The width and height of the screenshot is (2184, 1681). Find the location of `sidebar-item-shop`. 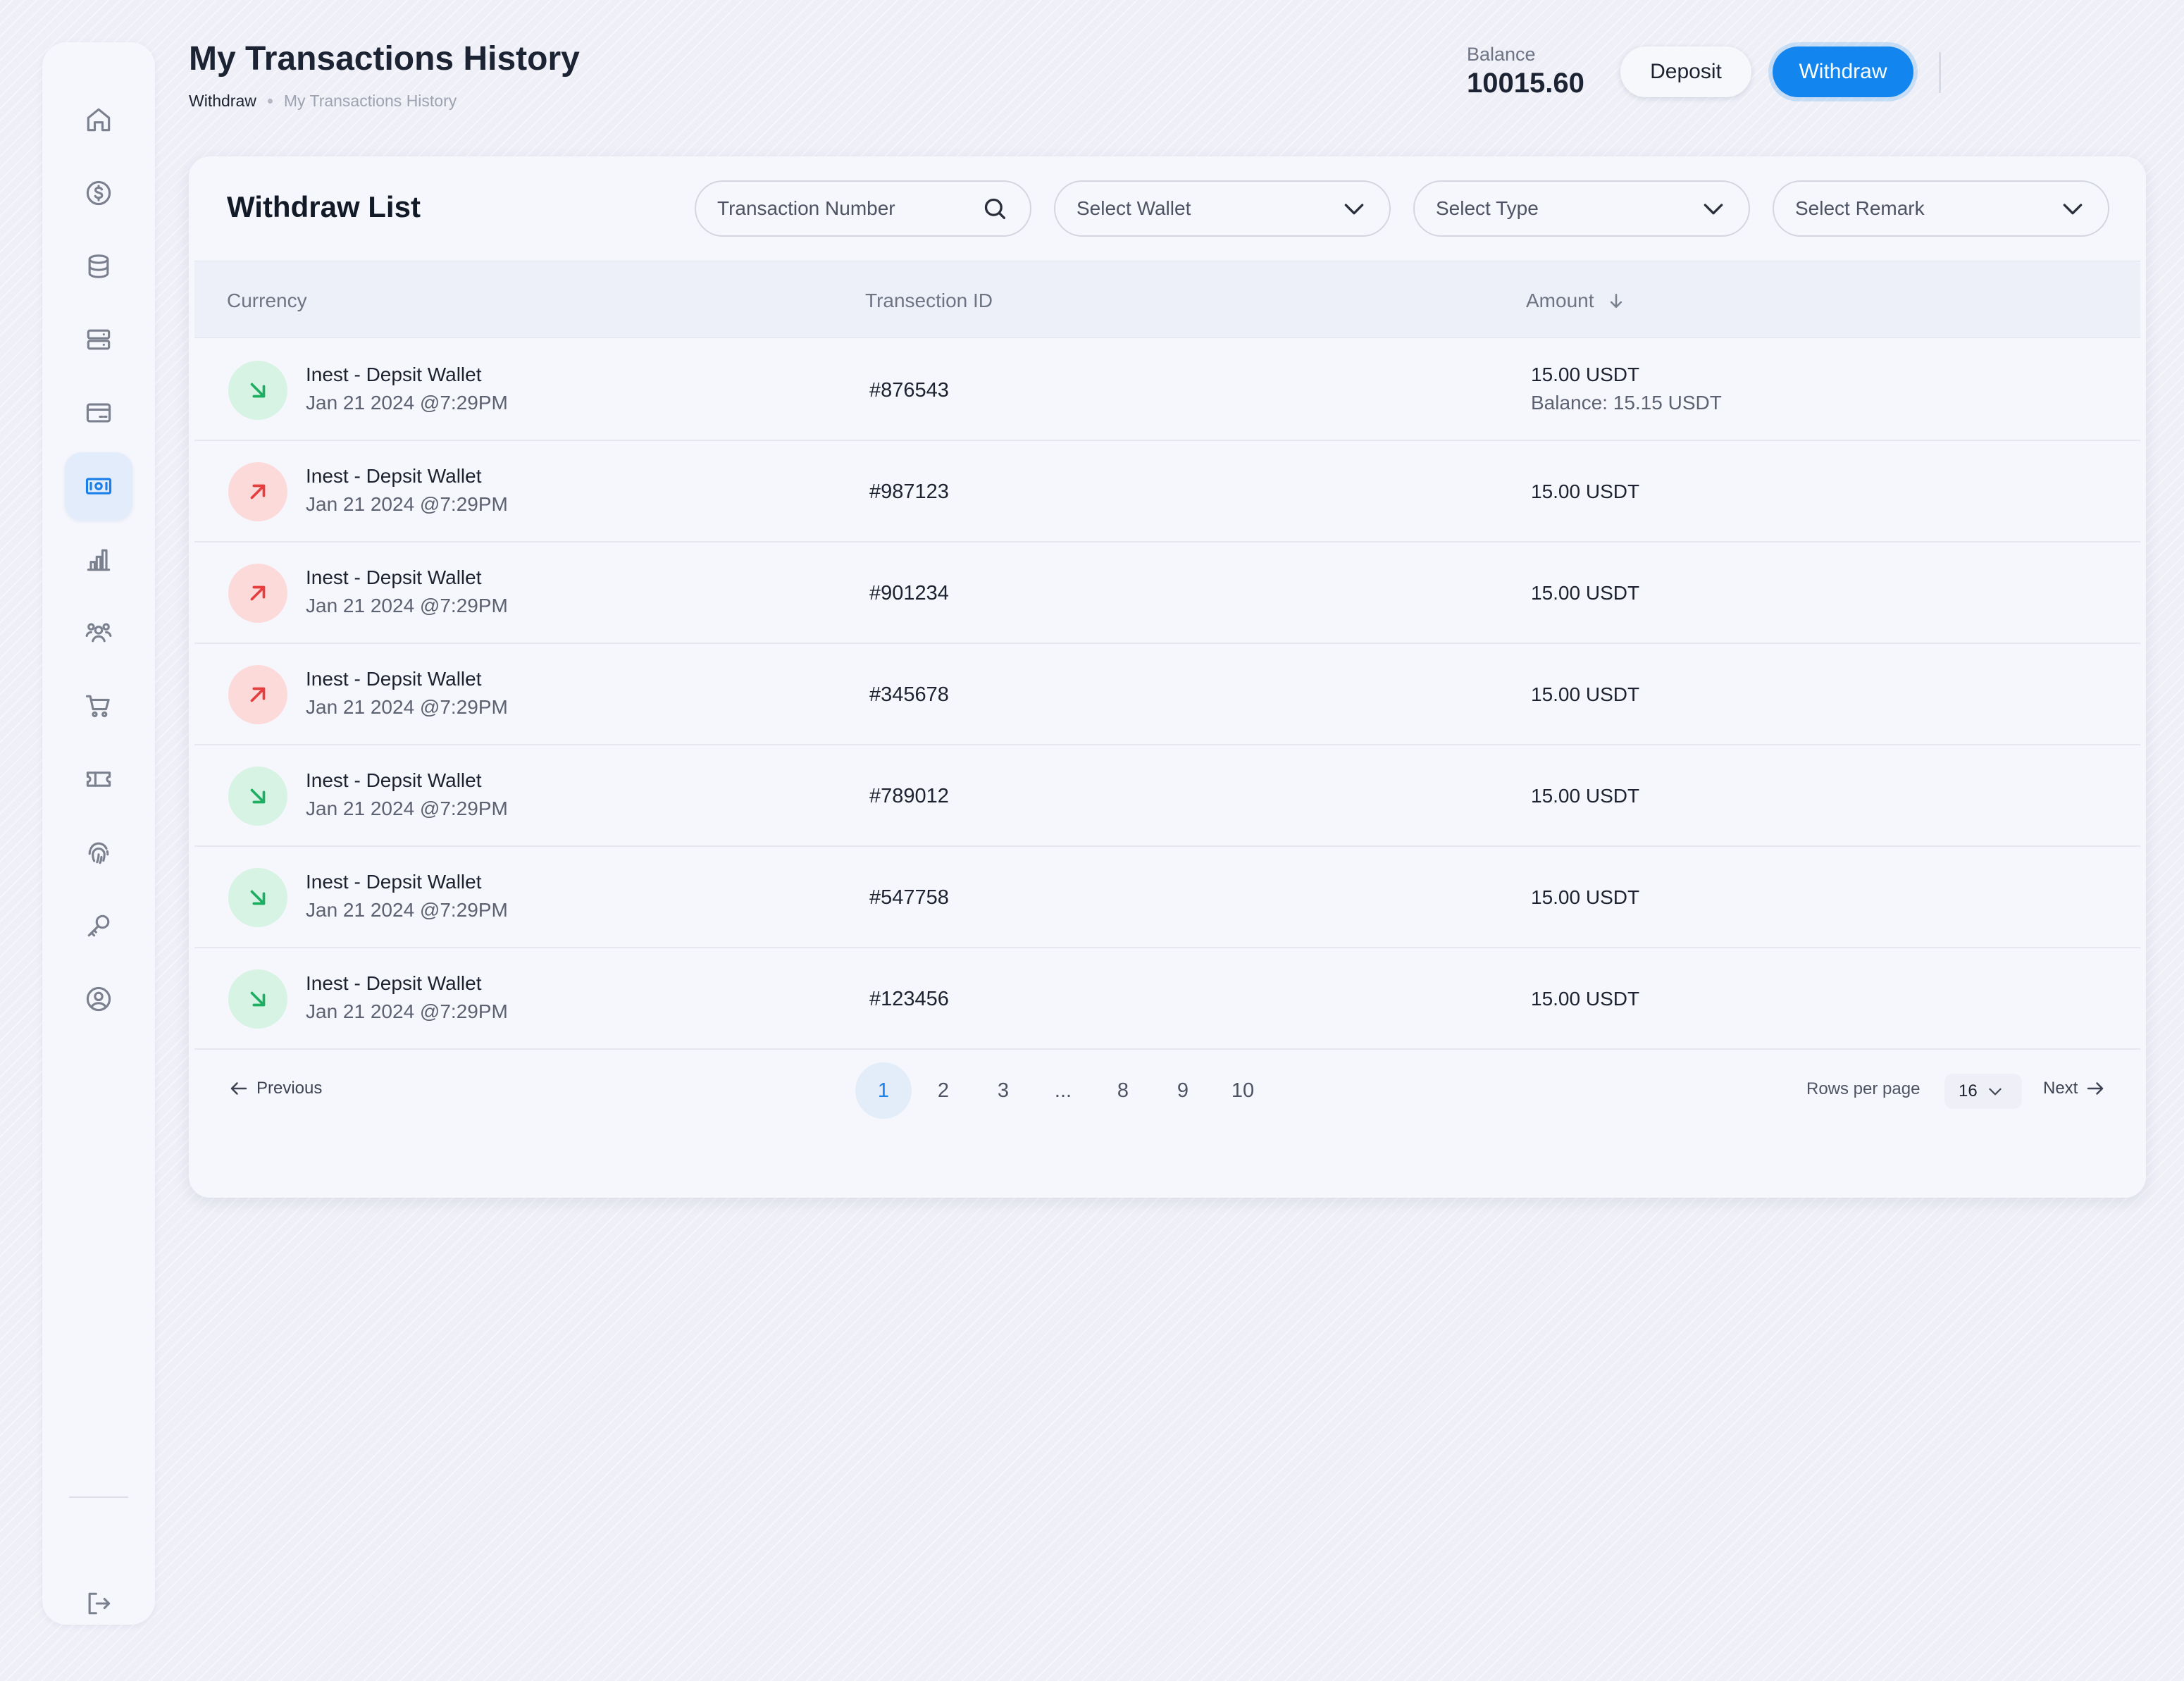

sidebar-item-shop is located at coordinates (98, 706).